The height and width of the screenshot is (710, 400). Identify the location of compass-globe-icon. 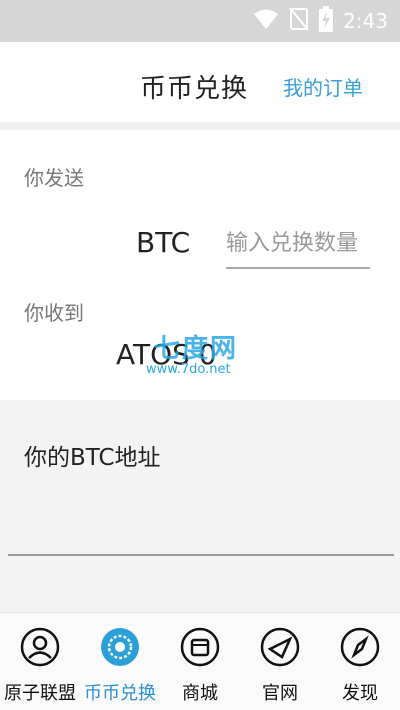
(280, 647).